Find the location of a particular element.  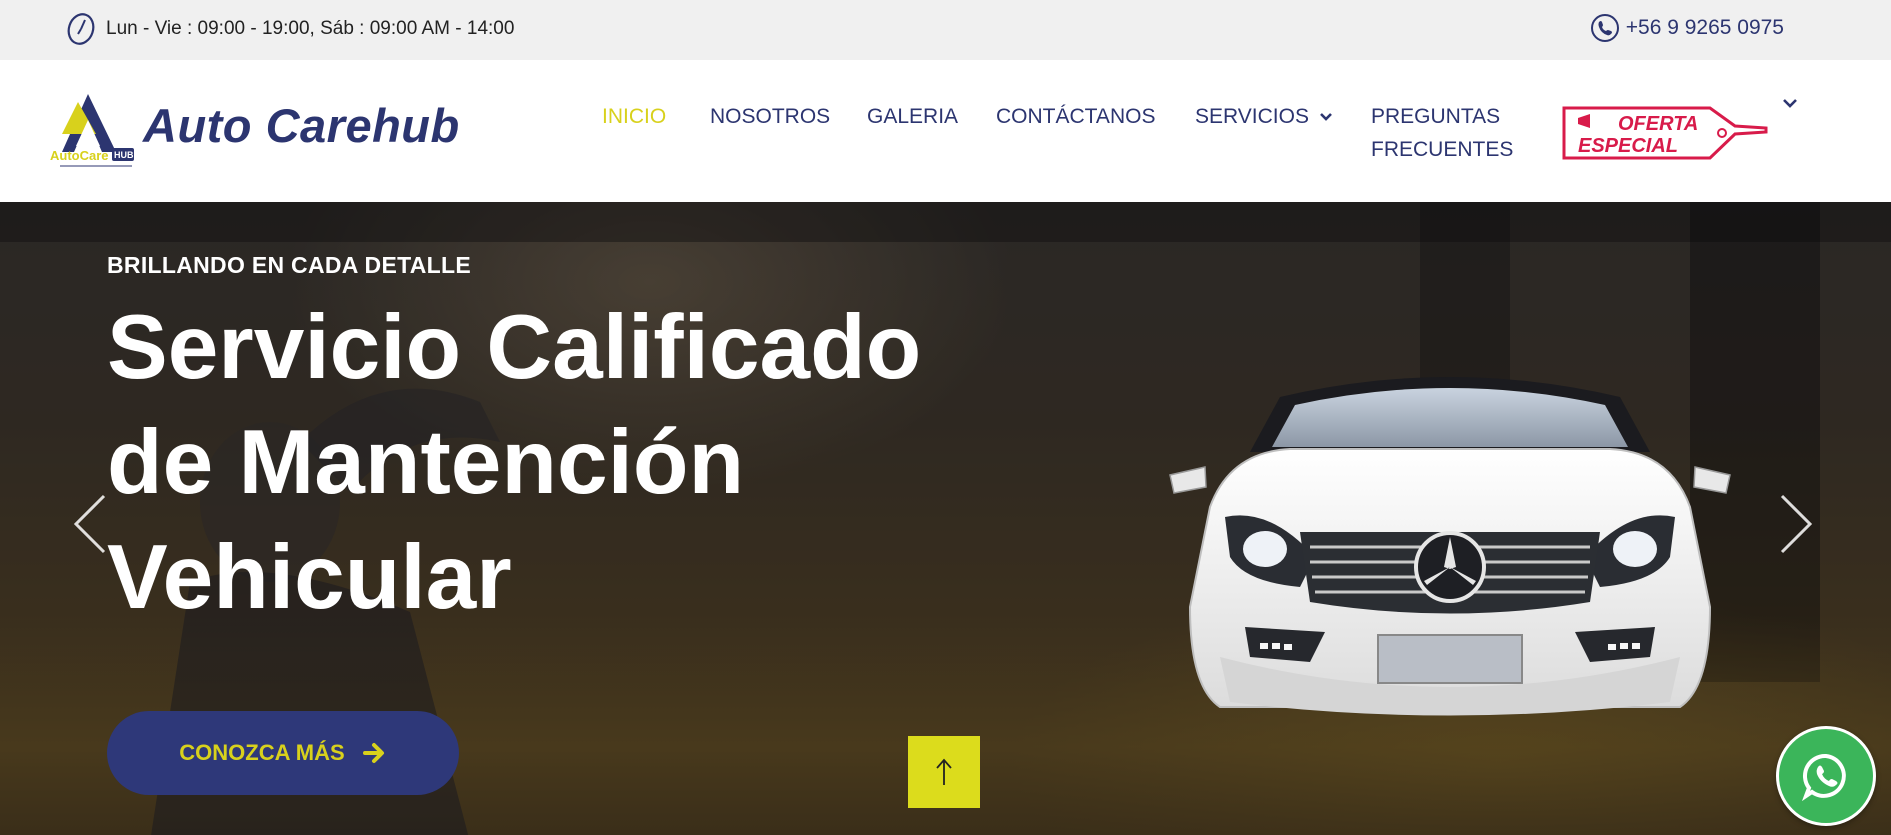

nav-item-servicios-label: SERVICIOS is located at coordinates (1252, 116).